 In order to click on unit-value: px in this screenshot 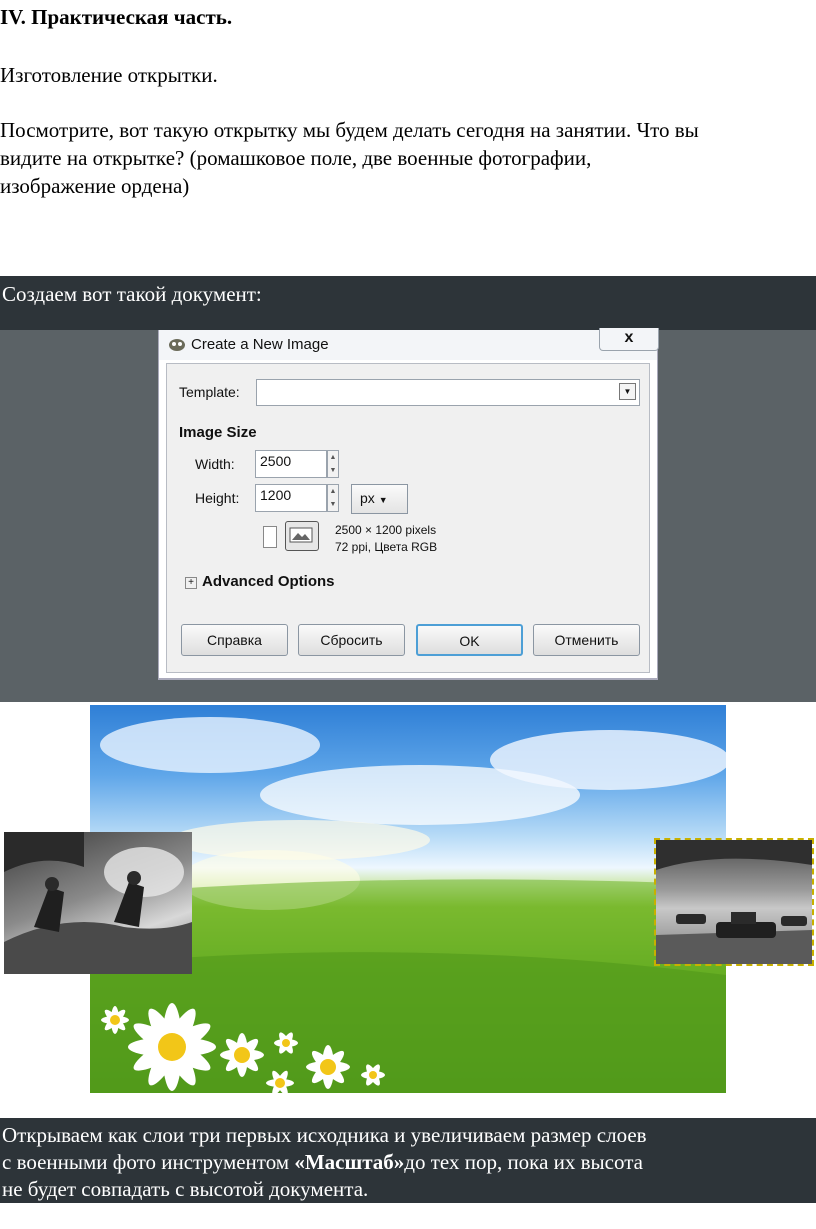, I will do `click(367, 498)`.